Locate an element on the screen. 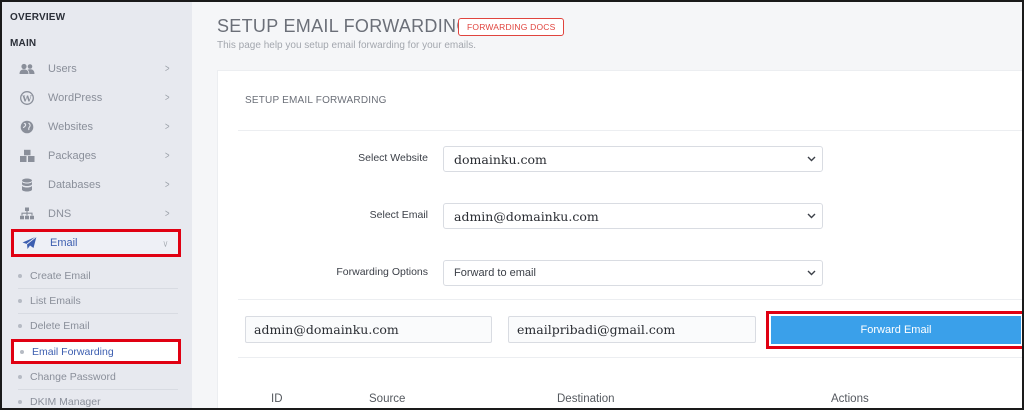 This screenshot has height=410, width=1024. main-heading: MAIN is located at coordinates (23, 43).